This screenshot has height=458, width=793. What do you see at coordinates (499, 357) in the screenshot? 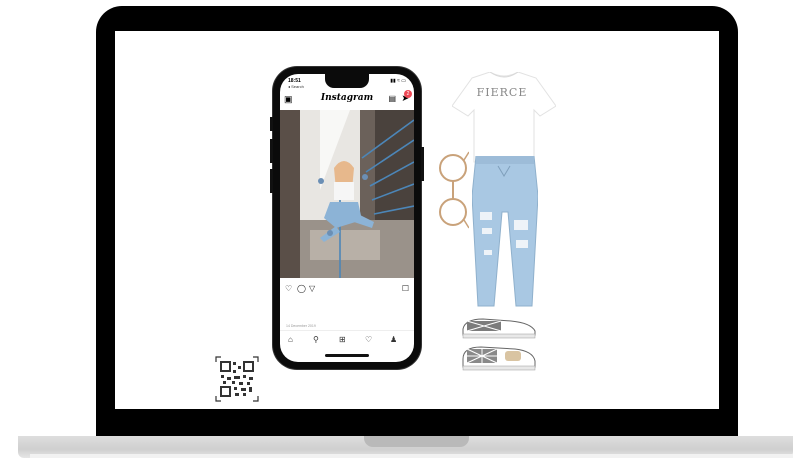
I see `product-shoe-right` at bounding box center [499, 357].